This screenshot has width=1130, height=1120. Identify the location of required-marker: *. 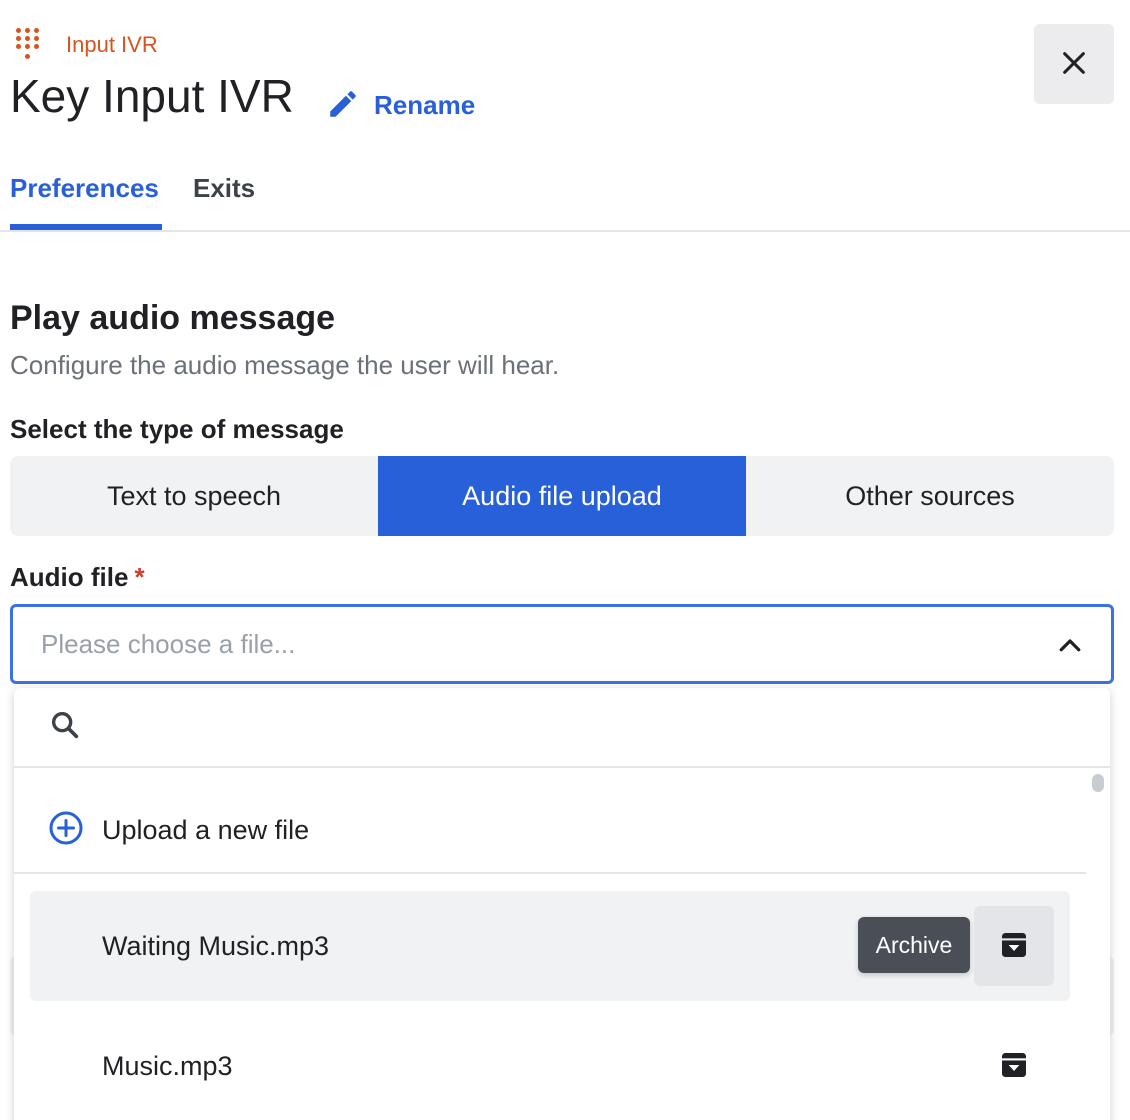
(139, 577).